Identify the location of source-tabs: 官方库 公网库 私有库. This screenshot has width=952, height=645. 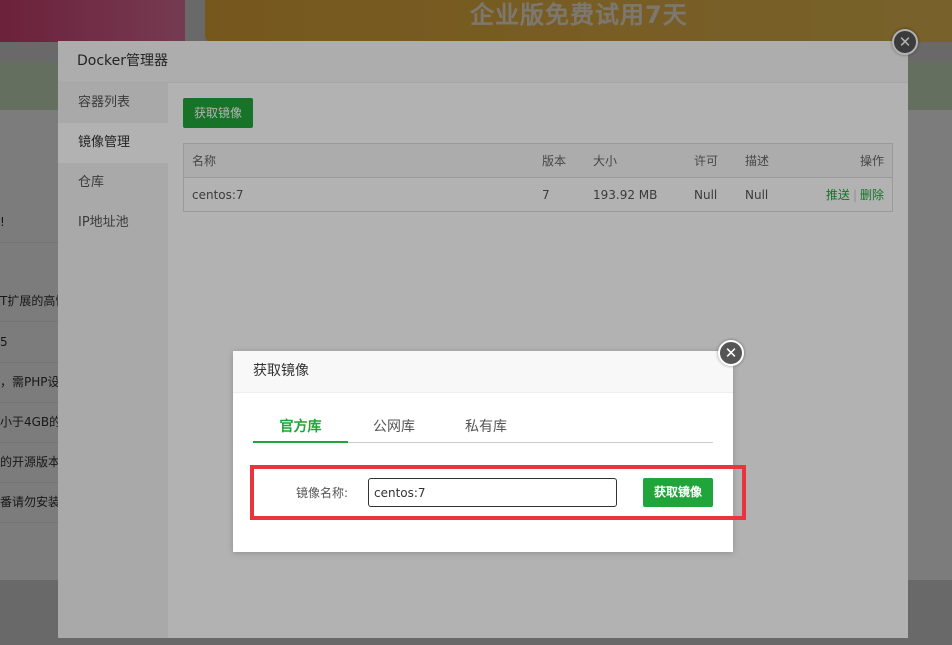
(483, 428).